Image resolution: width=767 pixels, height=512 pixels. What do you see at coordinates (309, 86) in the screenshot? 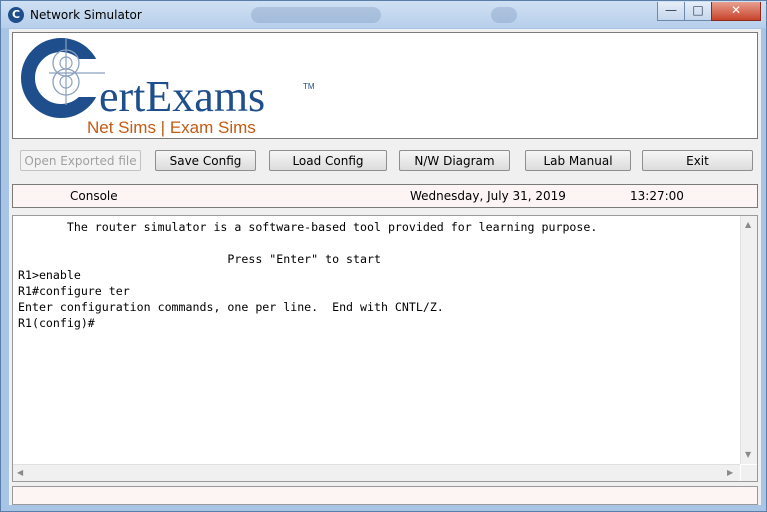
I see `trademark-mark: TM` at bounding box center [309, 86].